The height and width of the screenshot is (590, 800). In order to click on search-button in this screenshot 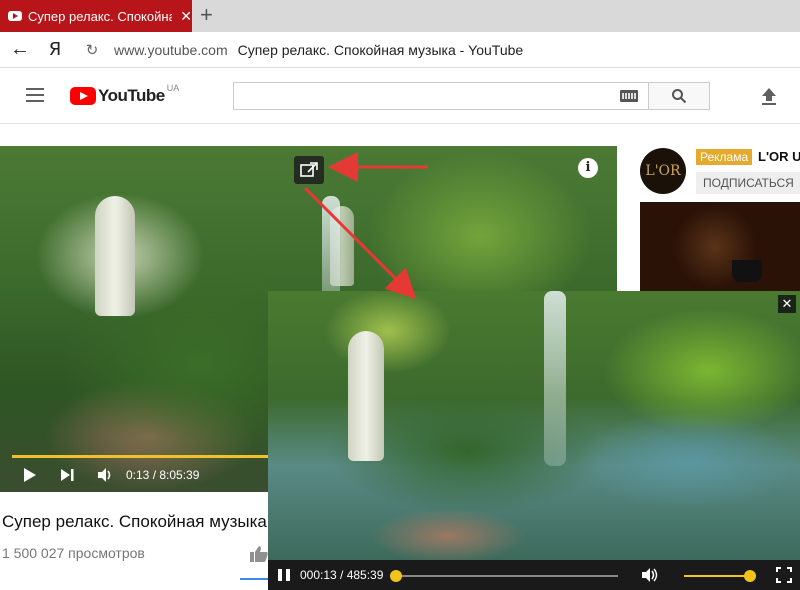, I will do `click(679, 96)`.